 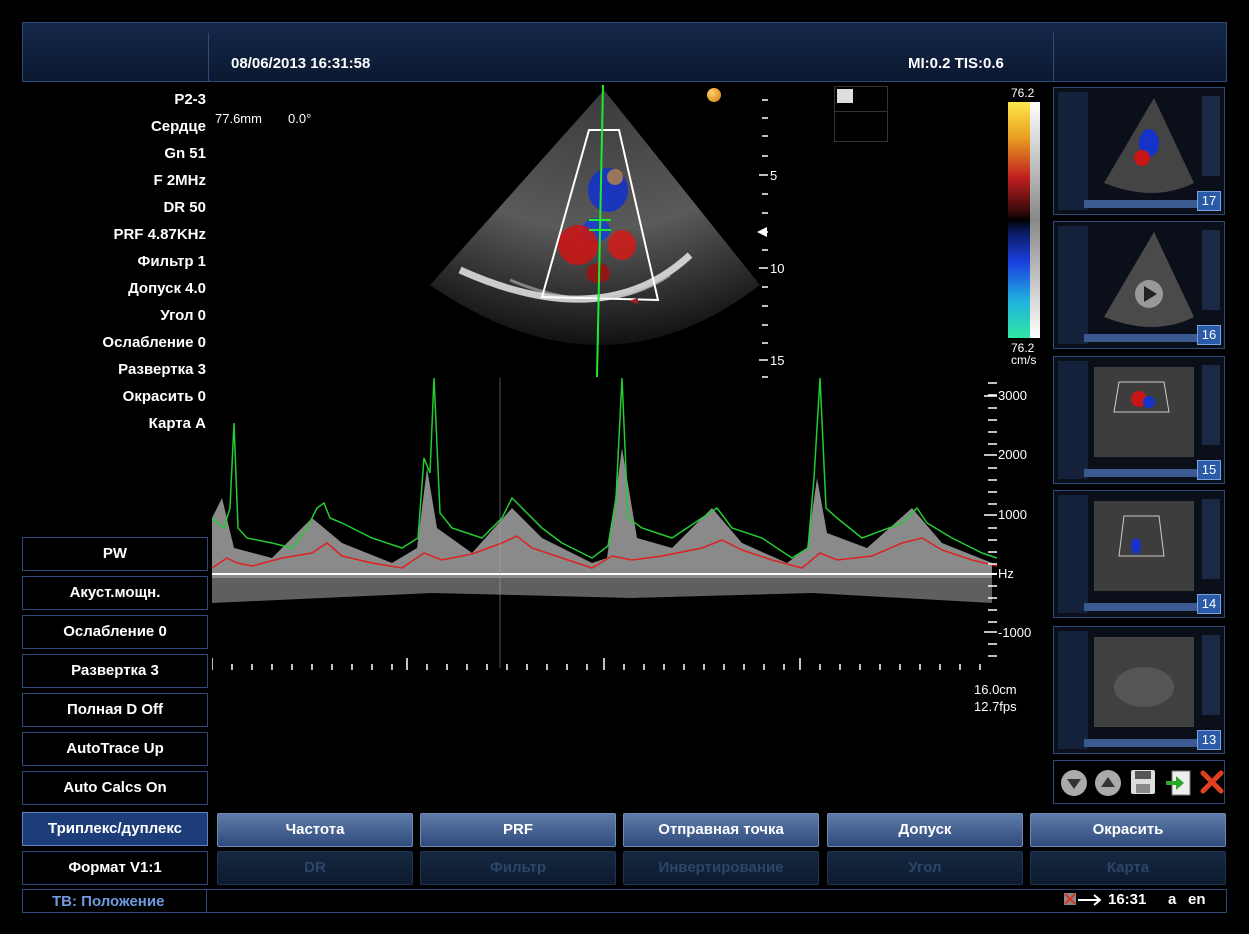 I want to click on param-angle: Угол 0, so click(x=183, y=315).